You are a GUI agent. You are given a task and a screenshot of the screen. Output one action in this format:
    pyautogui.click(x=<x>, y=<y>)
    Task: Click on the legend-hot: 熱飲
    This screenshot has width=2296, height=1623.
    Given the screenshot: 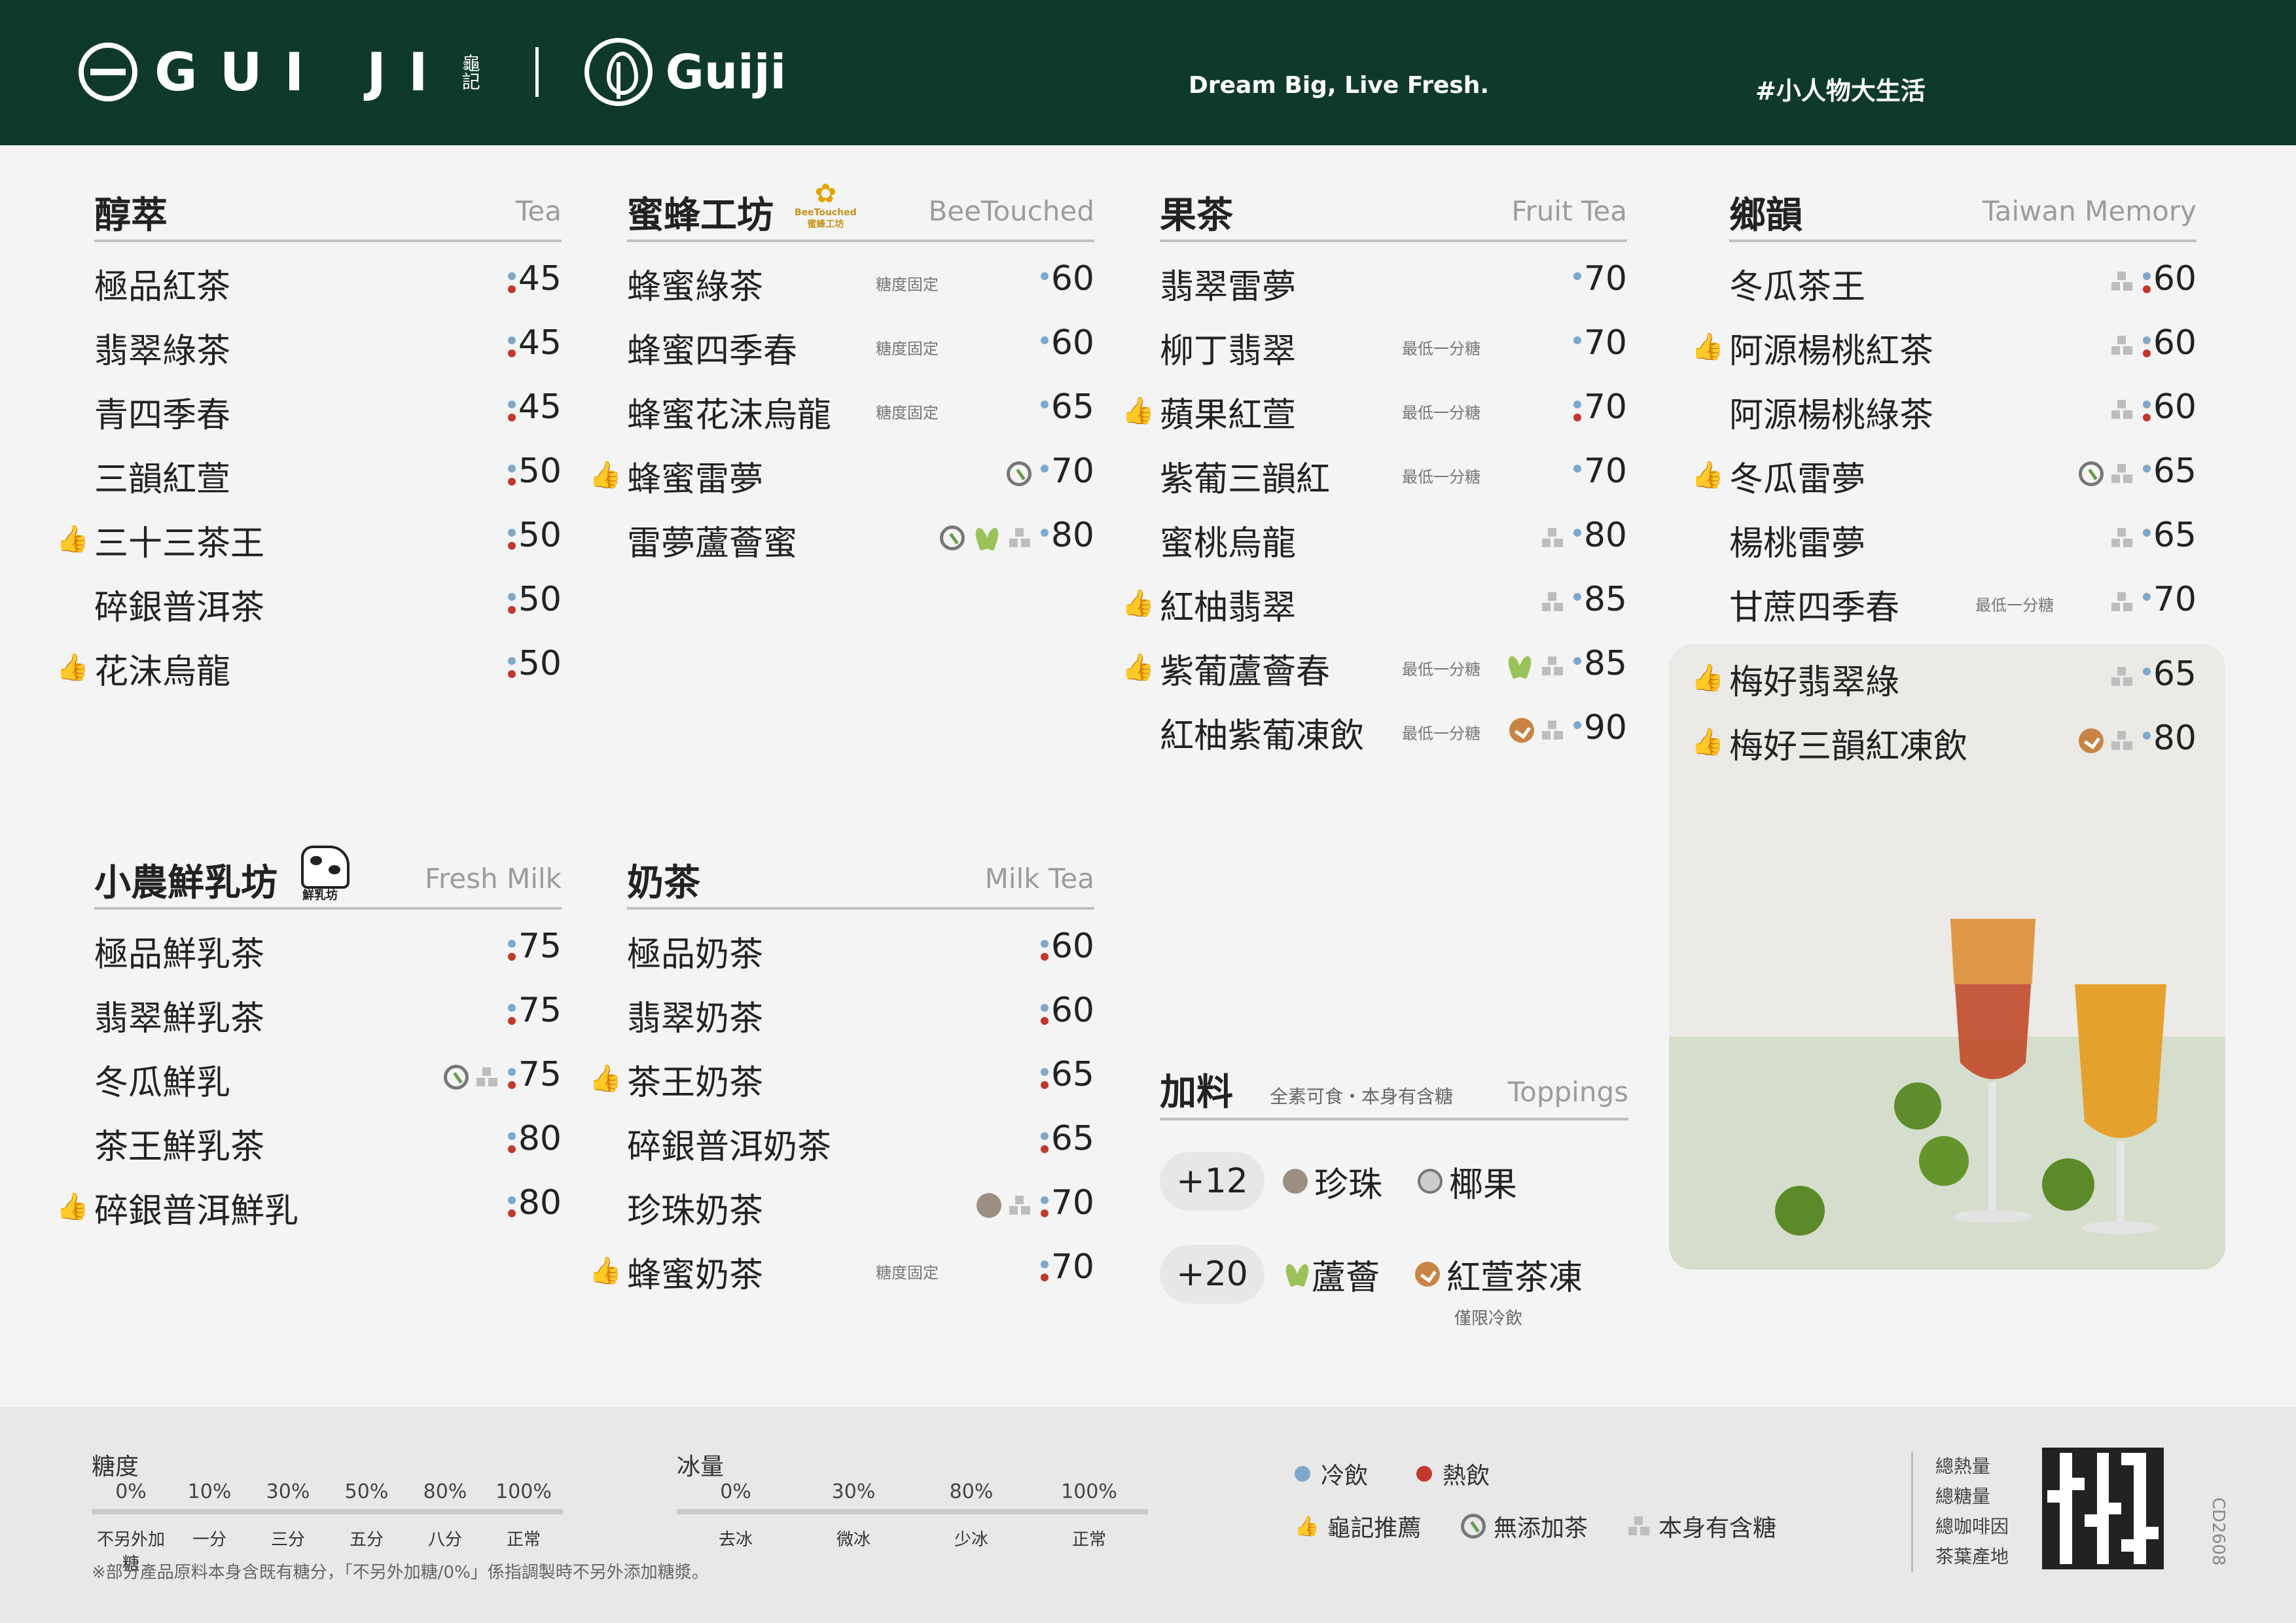 What is the action you would take?
    pyautogui.click(x=1453, y=1474)
    